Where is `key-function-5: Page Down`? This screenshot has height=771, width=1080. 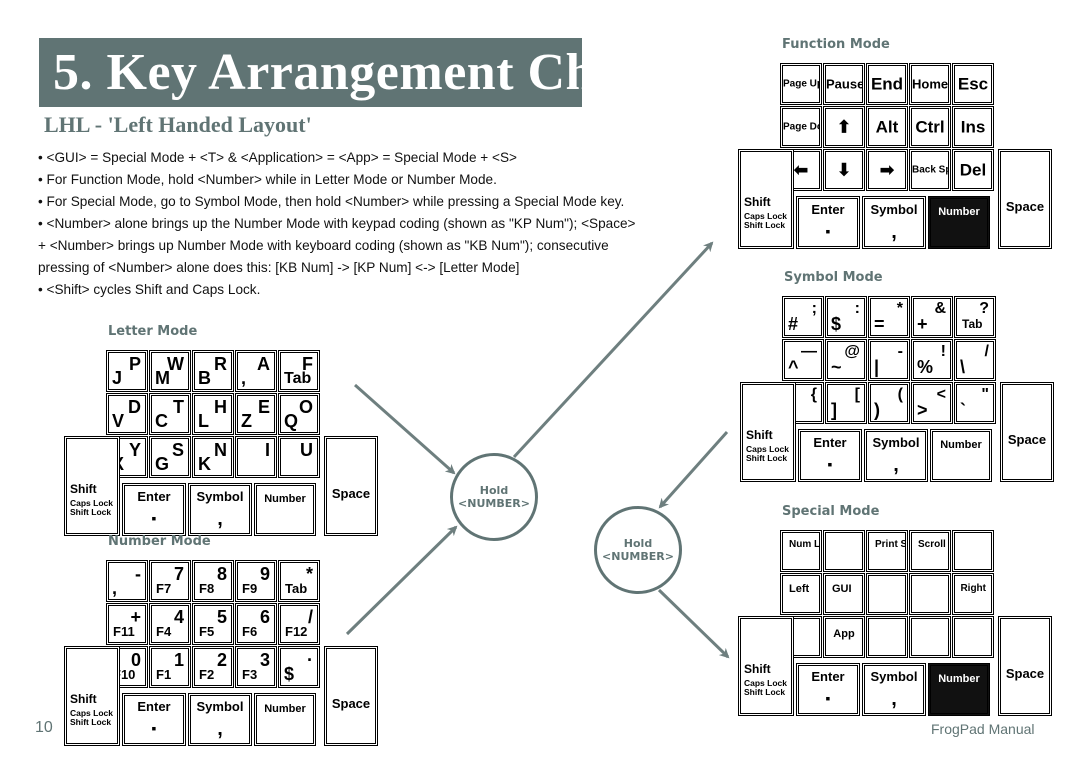
key-function-5: Page Down is located at coordinates (801, 127).